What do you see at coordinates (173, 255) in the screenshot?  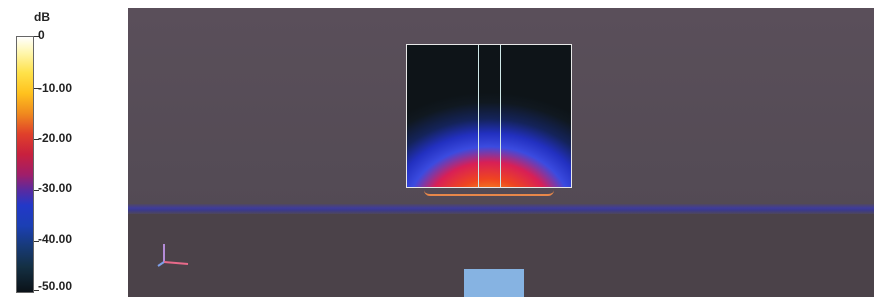 I see `coordinate-axes-icon` at bounding box center [173, 255].